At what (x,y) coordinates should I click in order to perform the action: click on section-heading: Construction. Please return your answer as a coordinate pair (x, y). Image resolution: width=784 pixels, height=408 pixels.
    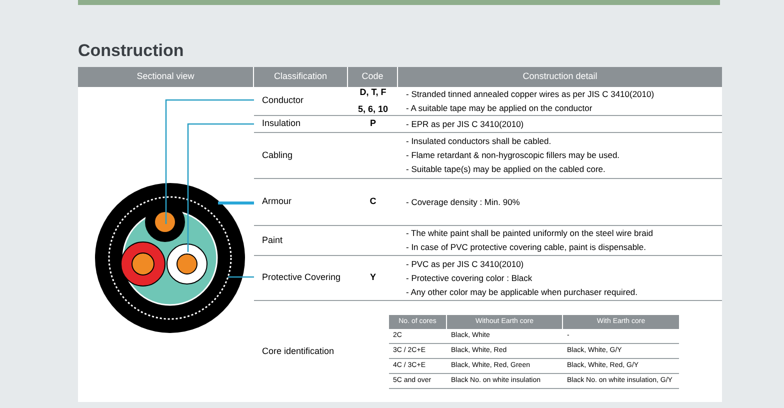
    Looking at the image, I should click on (131, 51).